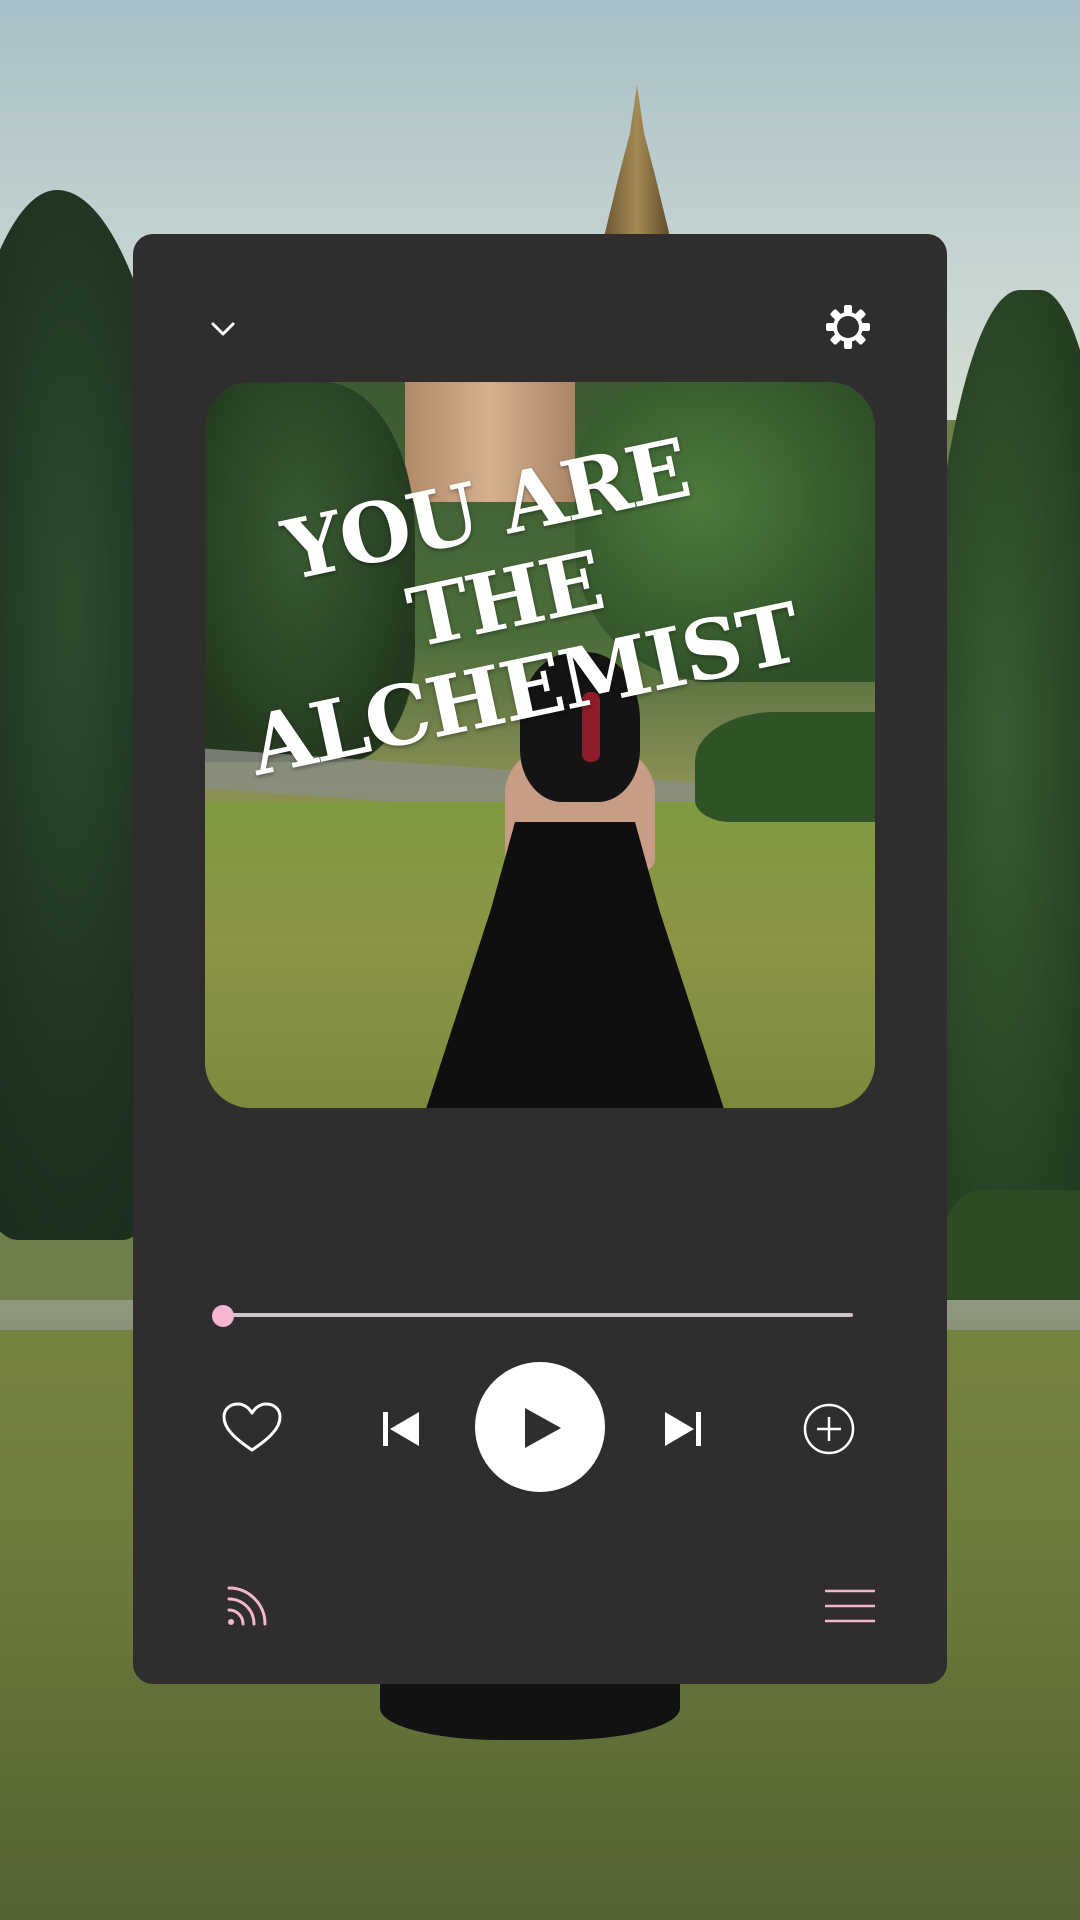  I want to click on chevron-down-icon, so click(223, 329).